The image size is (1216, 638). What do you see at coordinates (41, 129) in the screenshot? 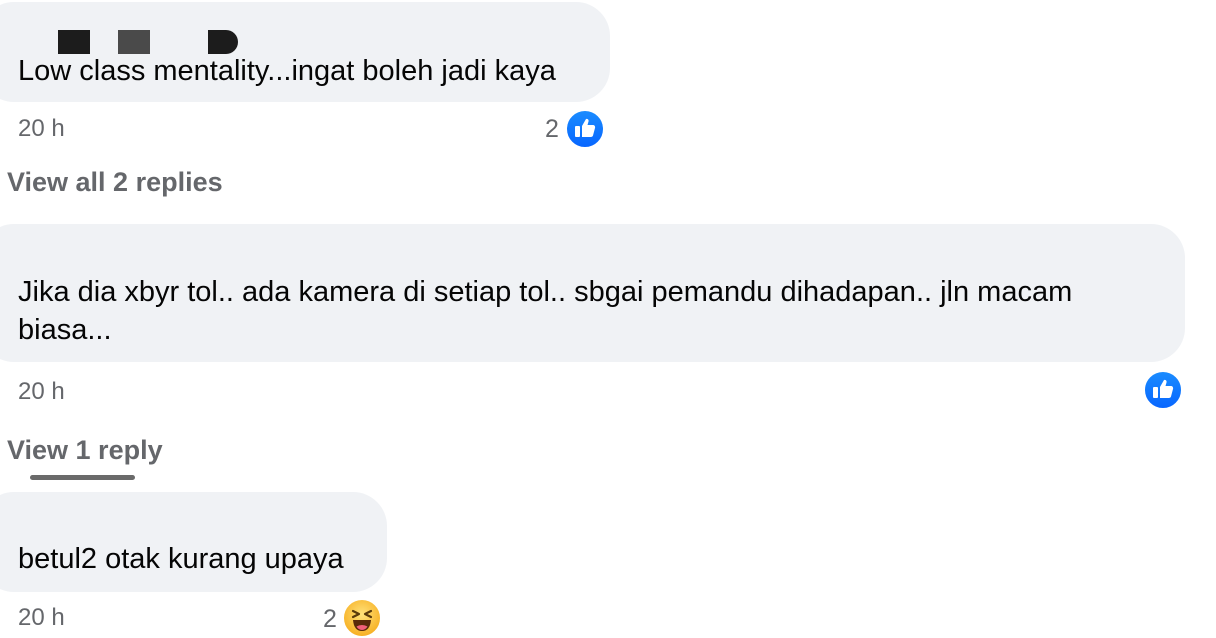
I see `comment-time-1: 20 h` at bounding box center [41, 129].